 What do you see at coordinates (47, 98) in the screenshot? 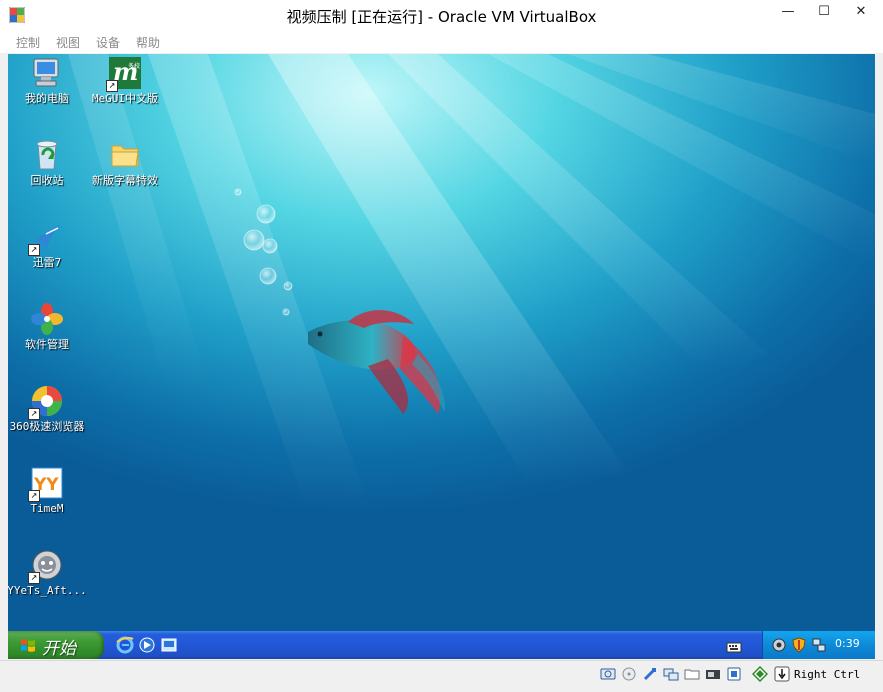
I see `desktop-icon-label: 我的电脑` at bounding box center [47, 98].